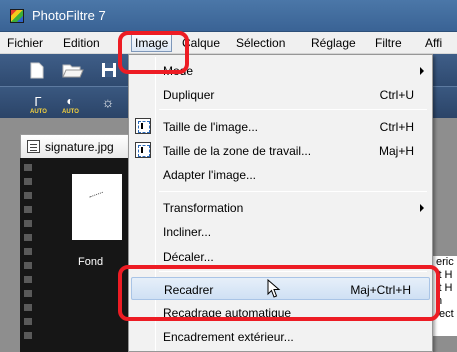 Image resolution: width=457 pixels, height=352 pixels. I want to click on brightness-icon: ☼, so click(108, 102).